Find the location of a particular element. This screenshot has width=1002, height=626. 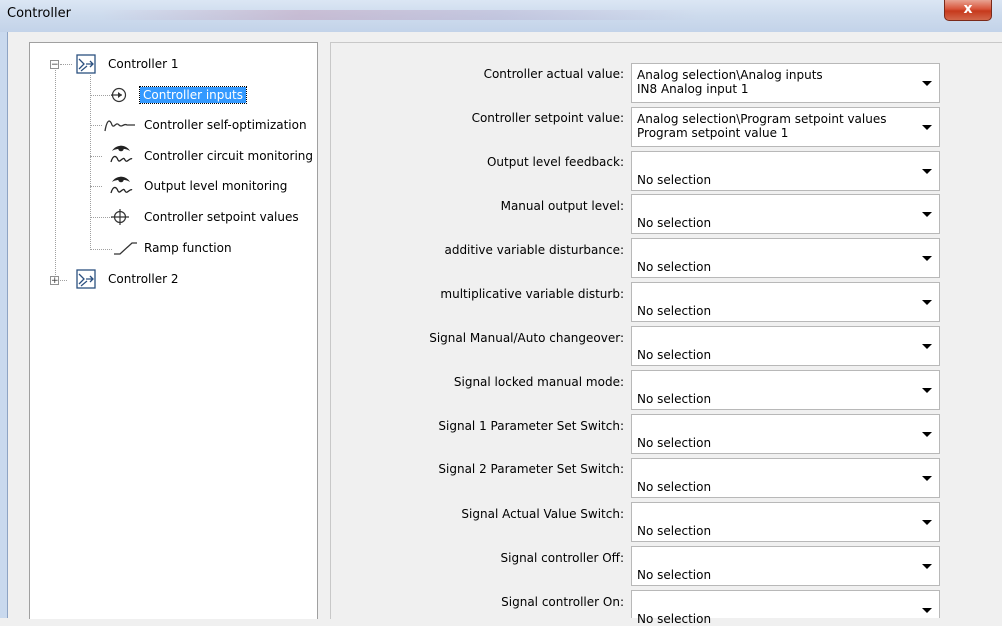

field-label: Signal controller On: is located at coordinates (562, 602).